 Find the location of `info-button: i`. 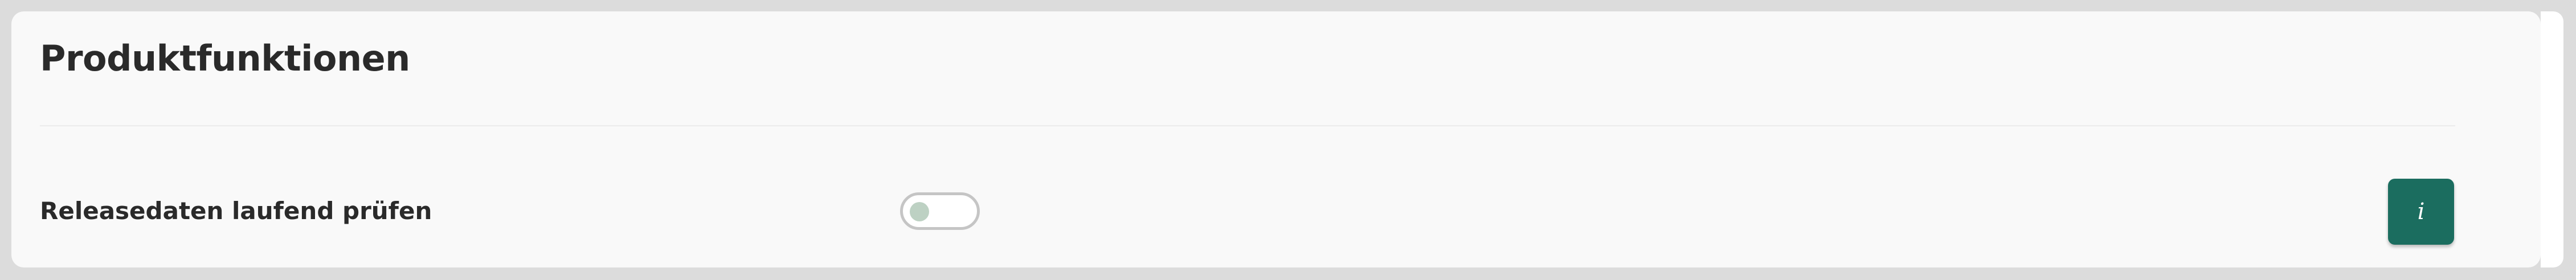

info-button: i is located at coordinates (2421, 212).